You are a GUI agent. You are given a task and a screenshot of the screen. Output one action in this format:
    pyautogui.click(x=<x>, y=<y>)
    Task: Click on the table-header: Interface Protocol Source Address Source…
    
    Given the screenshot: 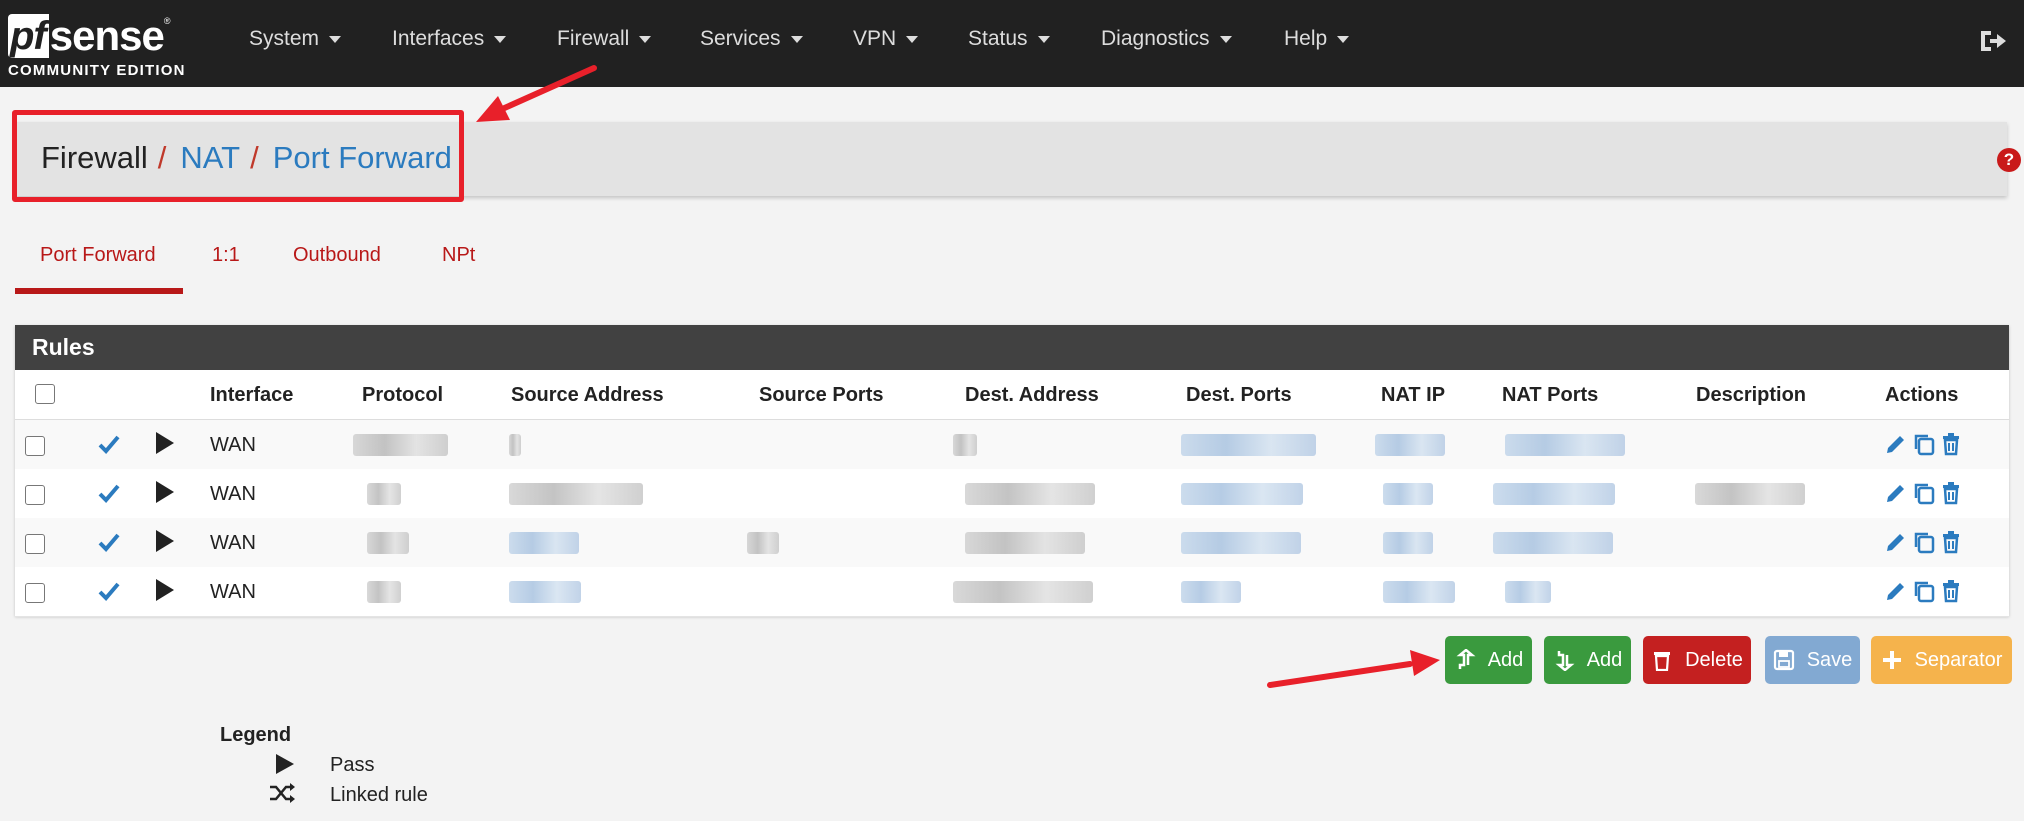 What is the action you would take?
    pyautogui.click(x=1012, y=395)
    